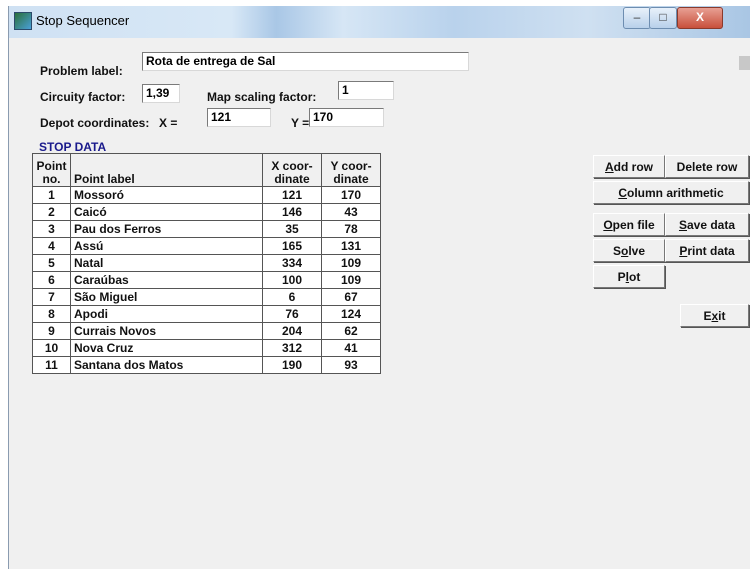 The width and height of the screenshot is (750, 569). What do you see at coordinates (166, 195) in the screenshot?
I see `cell-point-label: Mossoró` at bounding box center [166, 195].